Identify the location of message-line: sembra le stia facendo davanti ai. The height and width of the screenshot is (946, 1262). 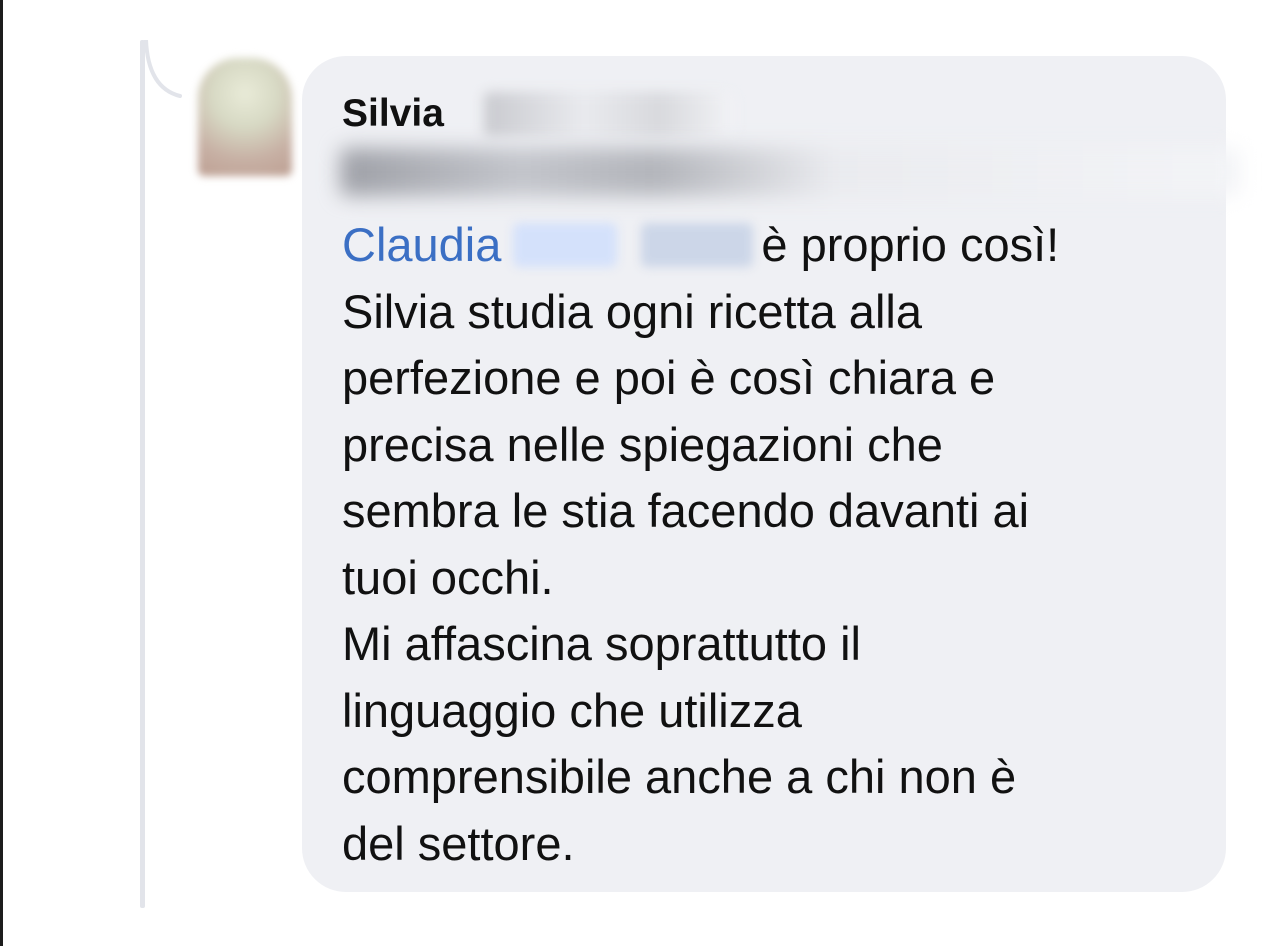
(686, 510).